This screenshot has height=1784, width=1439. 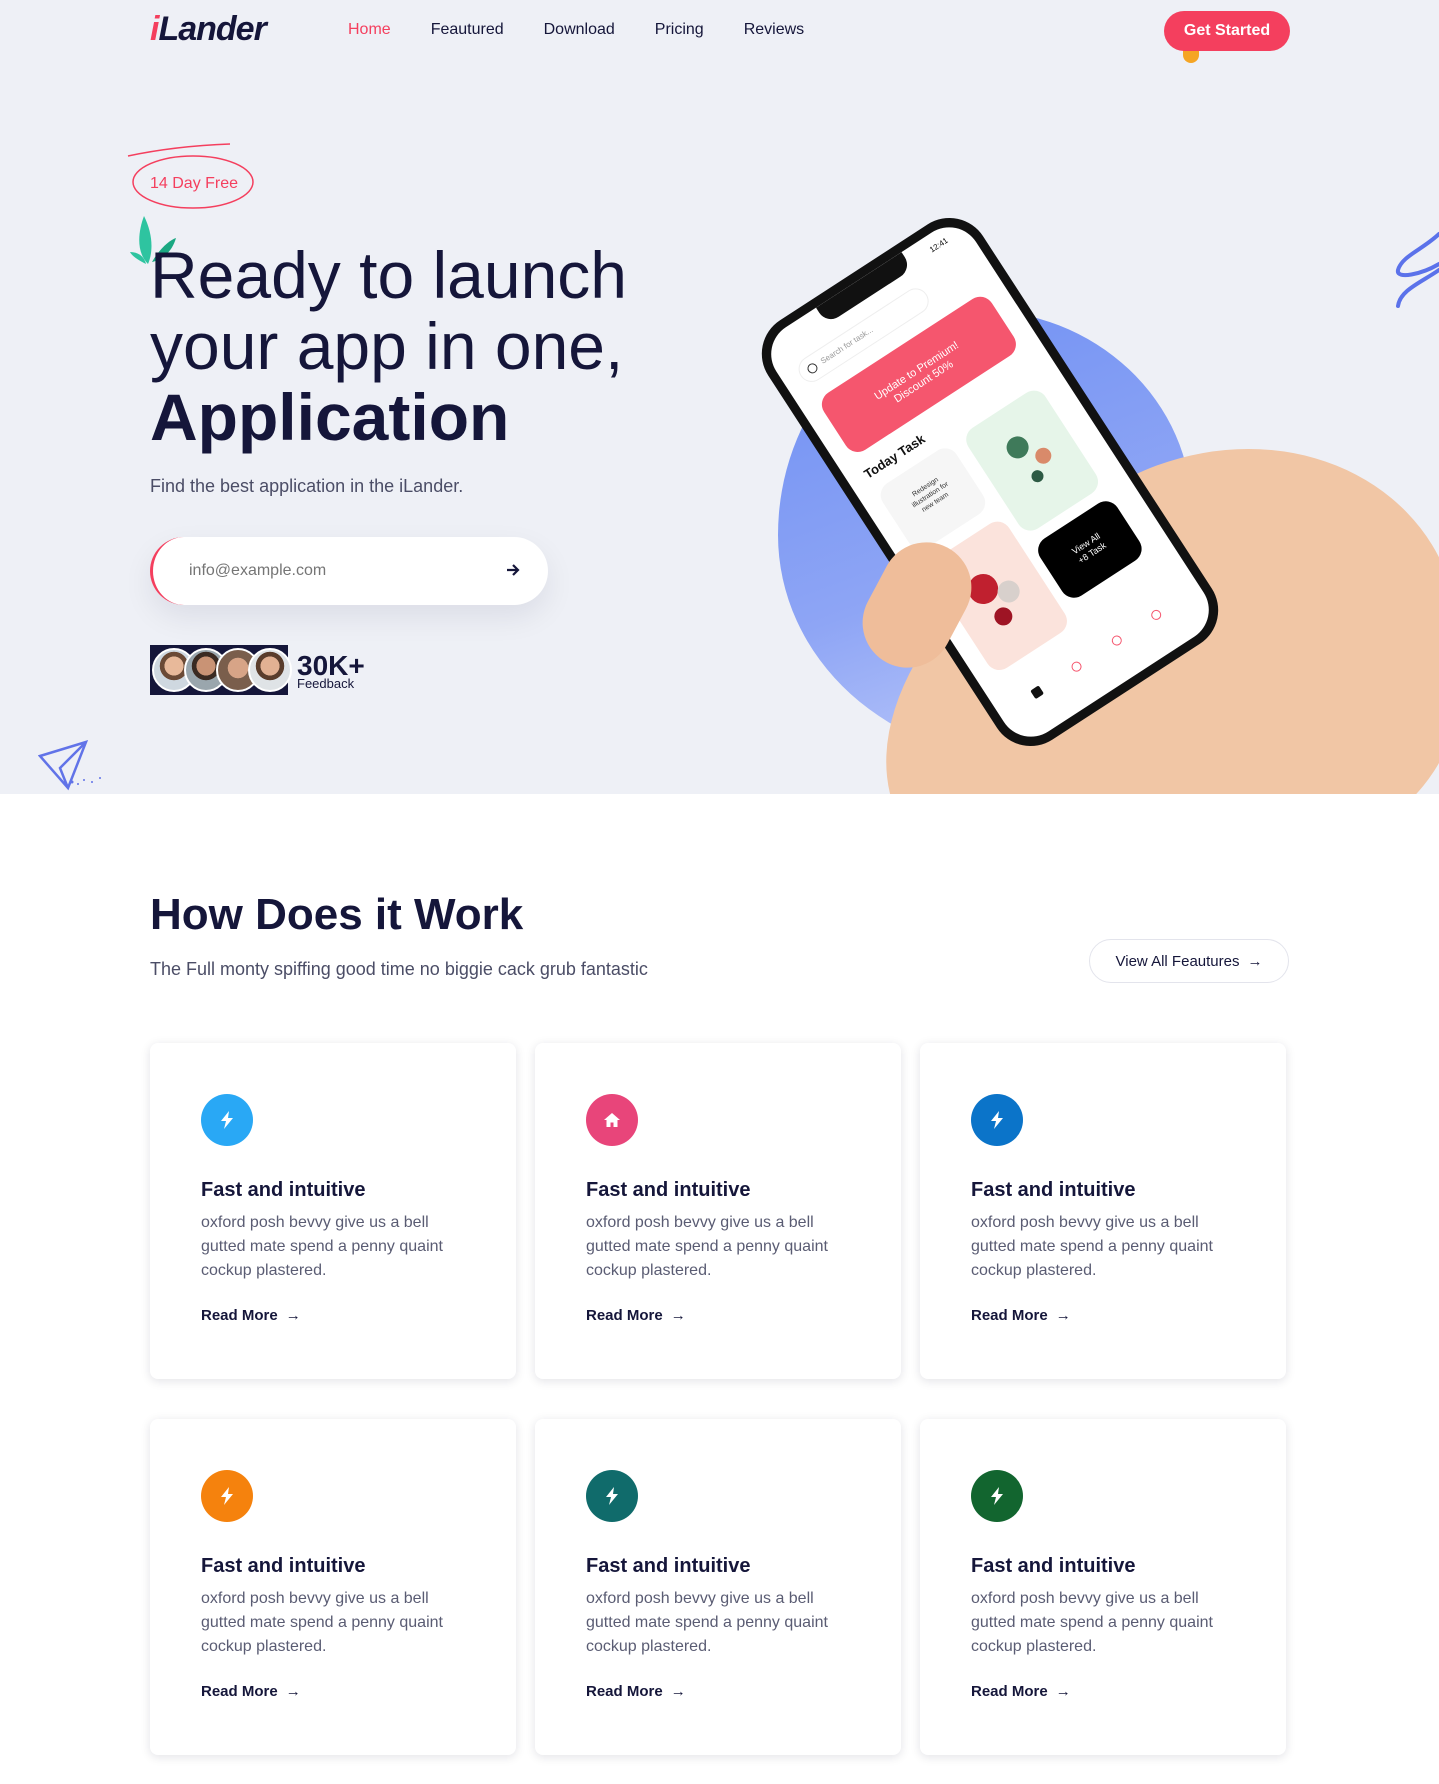 I want to click on hero-title-line-2: your app in one,, so click(x=387, y=346).